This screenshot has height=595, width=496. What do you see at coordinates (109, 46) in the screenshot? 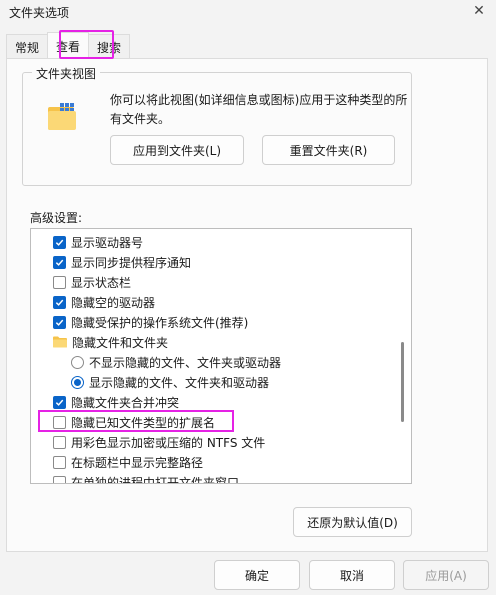
I see `tab-search: 搜索` at bounding box center [109, 46].